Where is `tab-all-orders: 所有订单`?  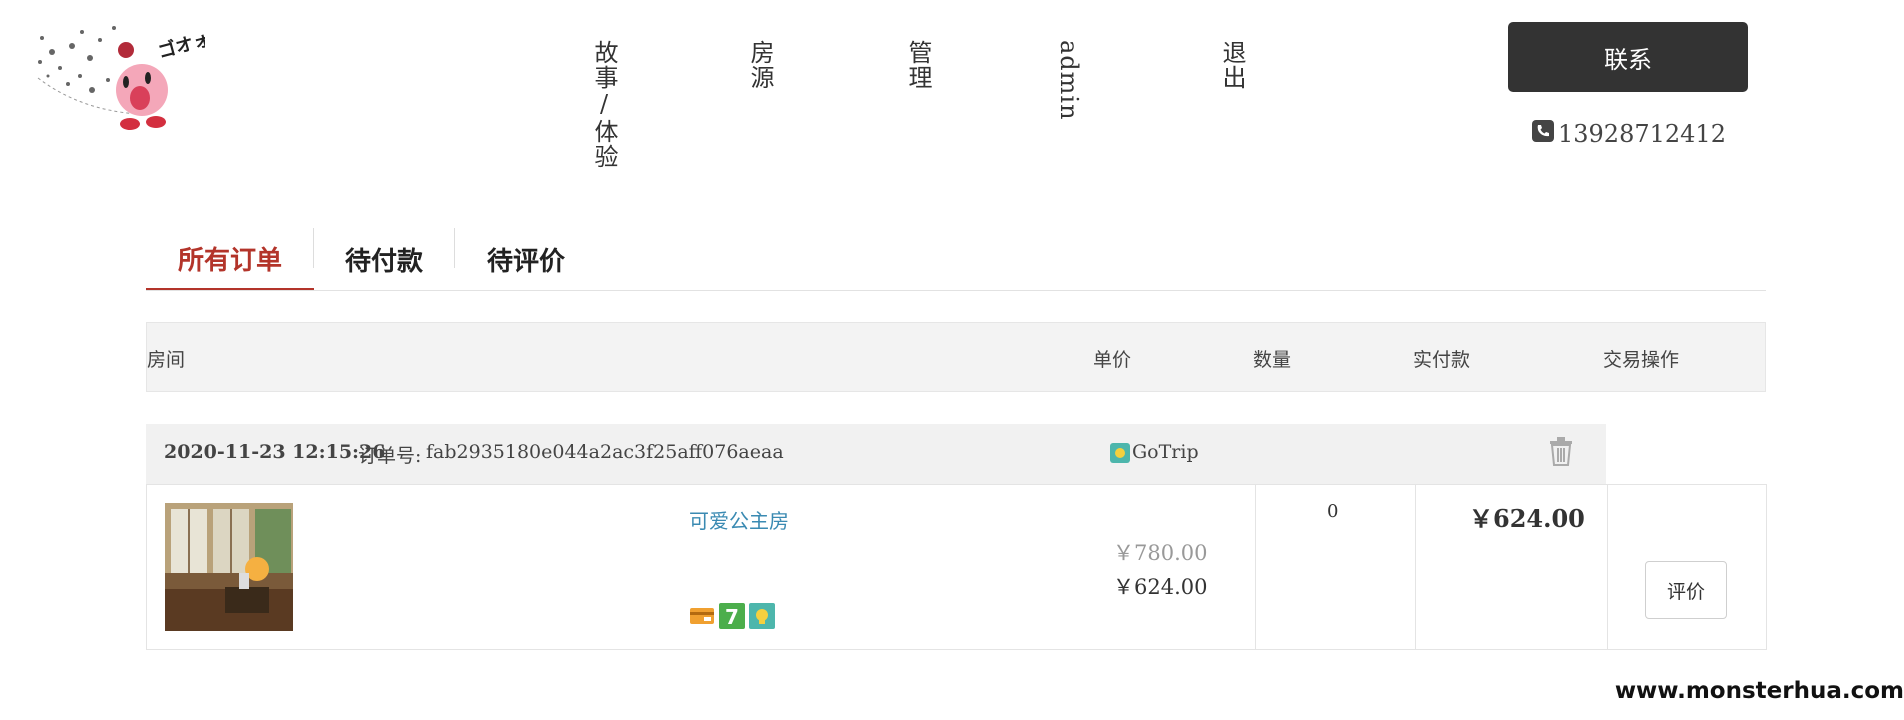 tab-all-orders: 所有订单 is located at coordinates (230, 259).